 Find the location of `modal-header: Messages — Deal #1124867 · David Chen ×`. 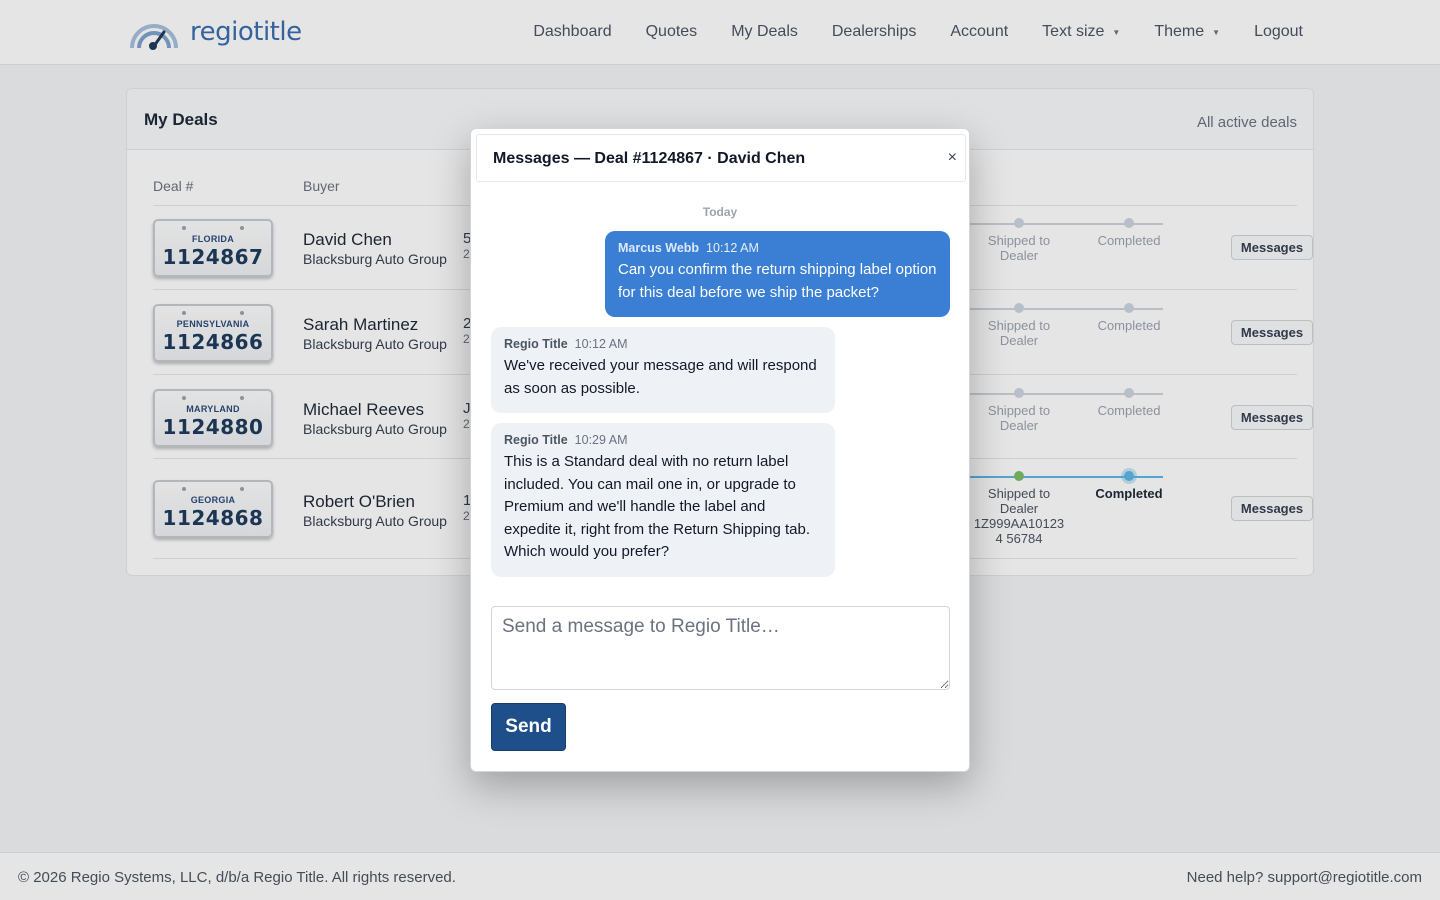

modal-header: Messages — Deal #1124867 · David Chen × is located at coordinates (721, 158).